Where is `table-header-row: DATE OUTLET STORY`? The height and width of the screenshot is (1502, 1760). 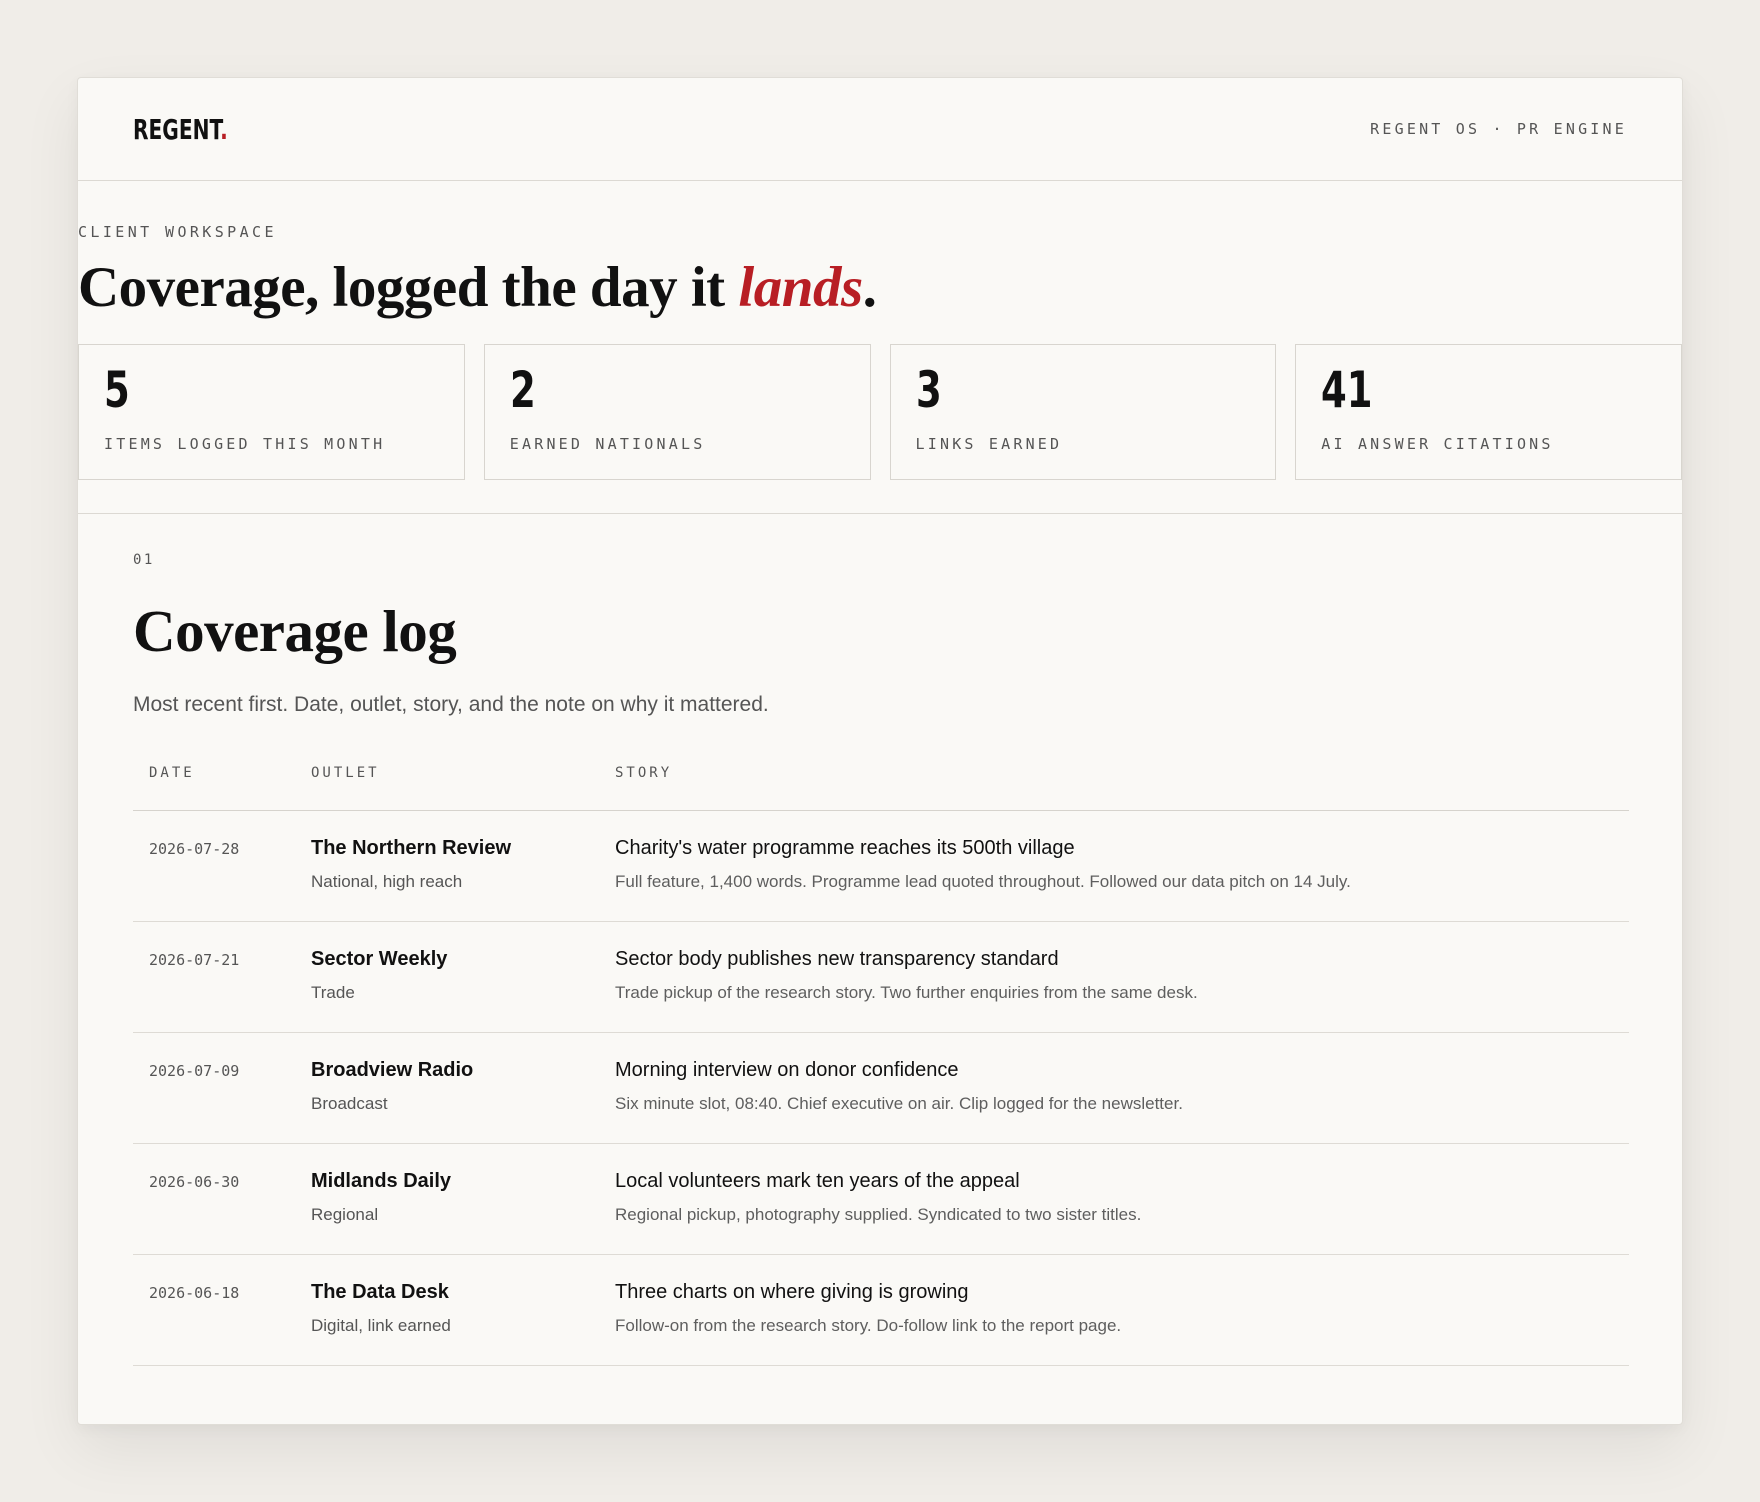 table-header-row: DATE OUTLET STORY is located at coordinates (881, 788).